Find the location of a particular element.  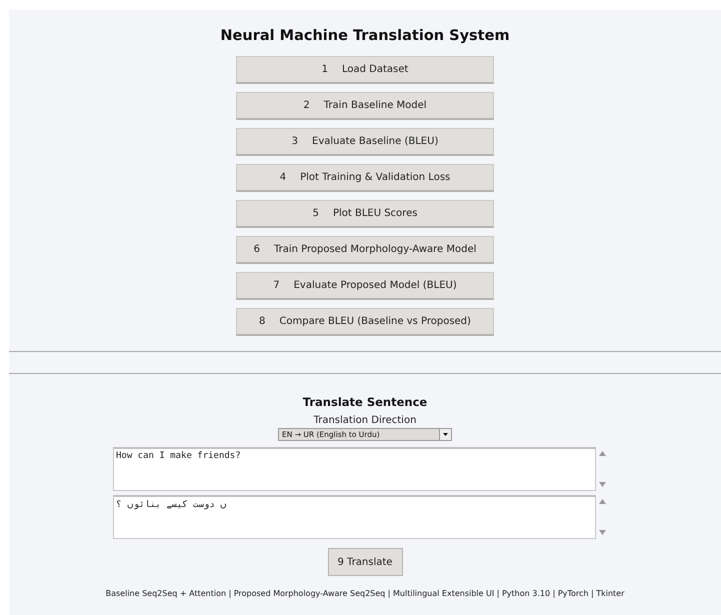

action-button: 7 Evaluate Proposed Model (BLEU) is located at coordinates (365, 286).